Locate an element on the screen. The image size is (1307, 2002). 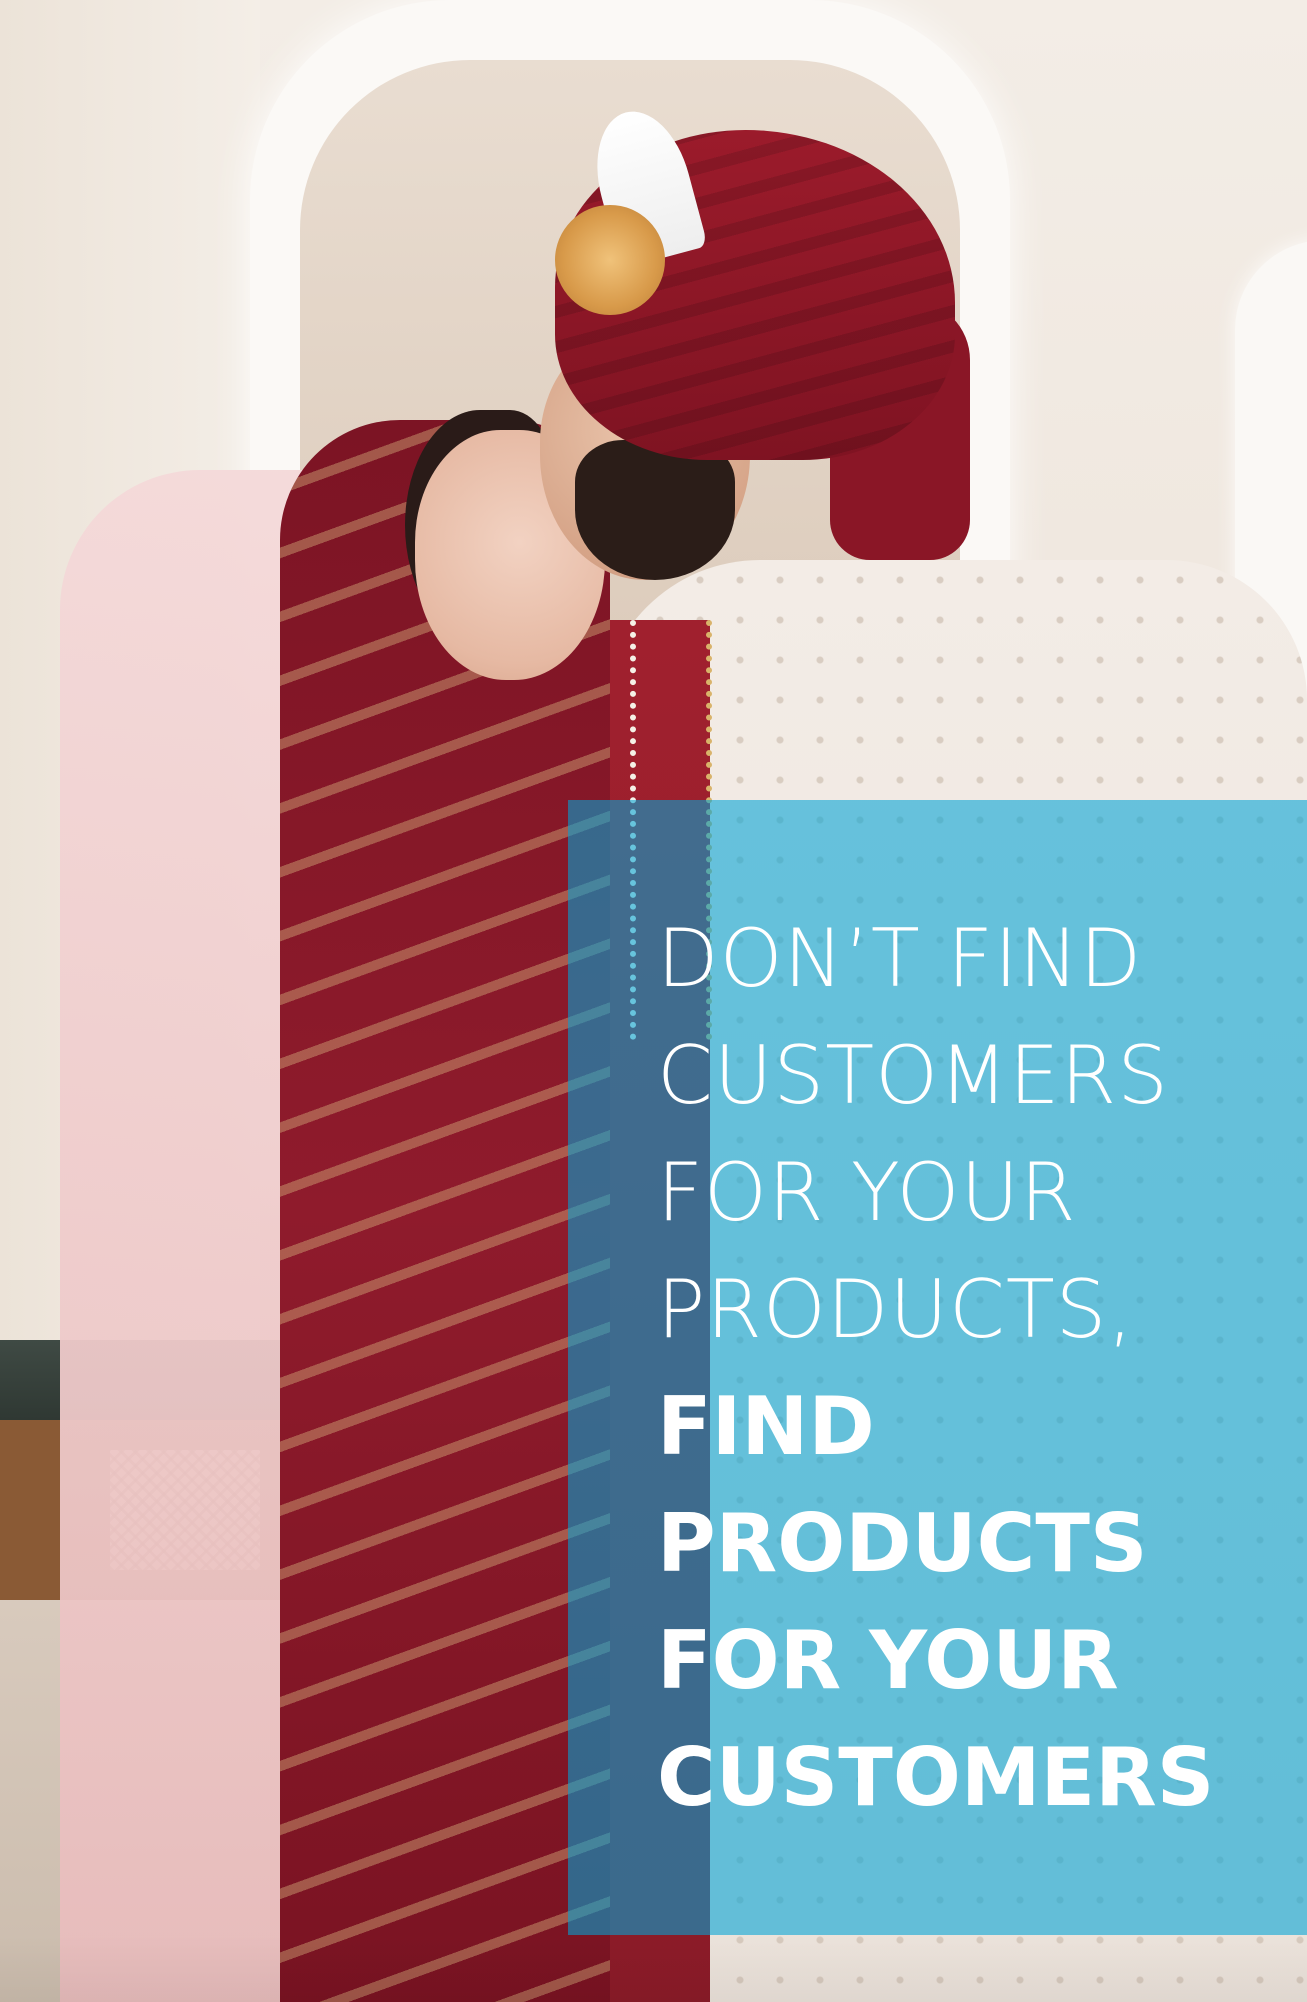
headline-line-4: PRODUCTS, is located at coordinates (895, 1309).